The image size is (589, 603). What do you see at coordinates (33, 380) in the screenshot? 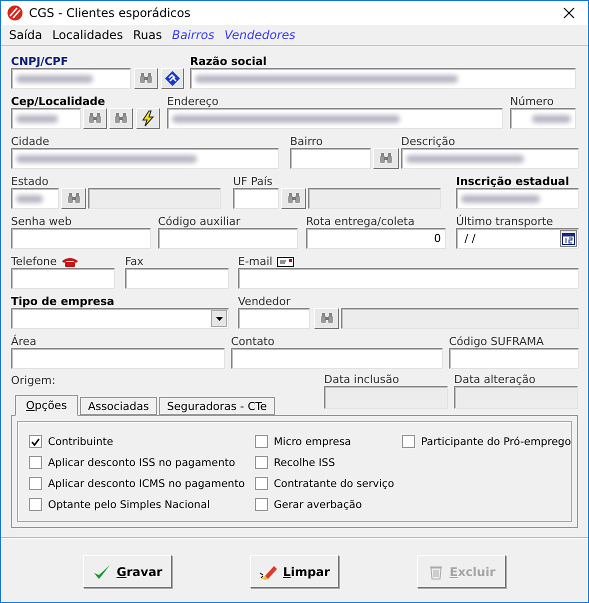
I see `origin-label: Origem:` at bounding box center [33, 380].